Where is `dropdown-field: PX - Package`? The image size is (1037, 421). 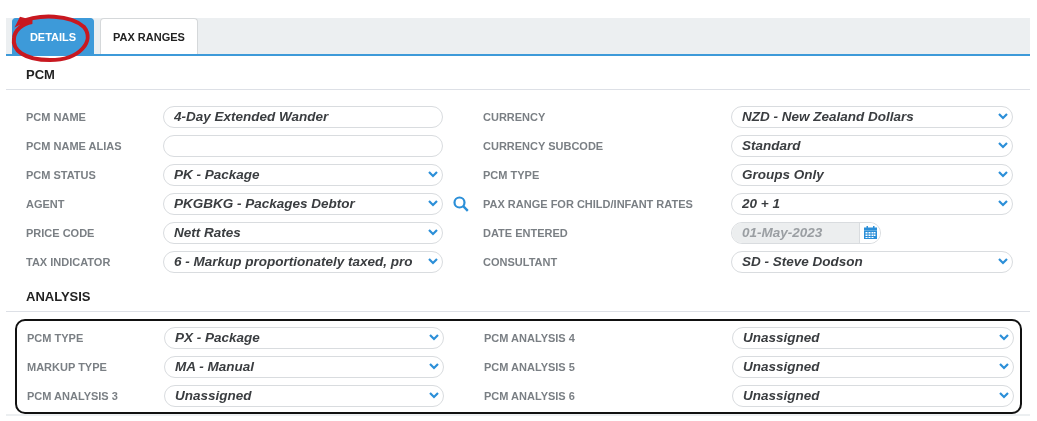
dropdown-field: PX - Package is located at coordinates (304, 337).